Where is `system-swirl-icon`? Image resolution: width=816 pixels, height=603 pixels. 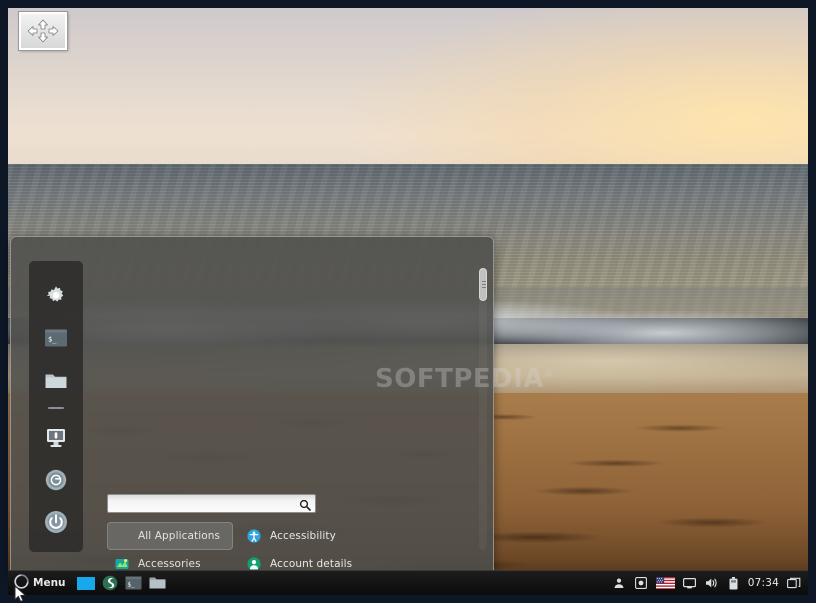 system-swirl-icon is located at coordinates (109, 583).